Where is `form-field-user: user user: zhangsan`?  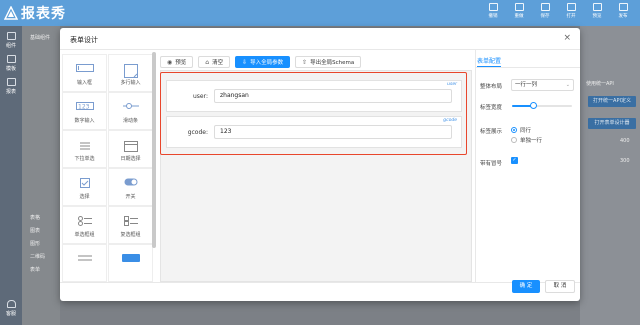 form-field-user: user user: zhangsan is located at coordinates (314, 96).